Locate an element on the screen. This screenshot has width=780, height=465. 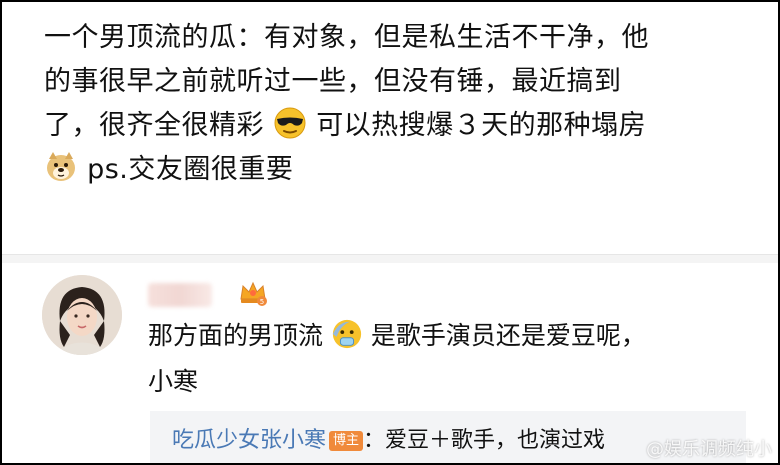
sunglasses-emoji-icon is located at coordinates (290, 123).